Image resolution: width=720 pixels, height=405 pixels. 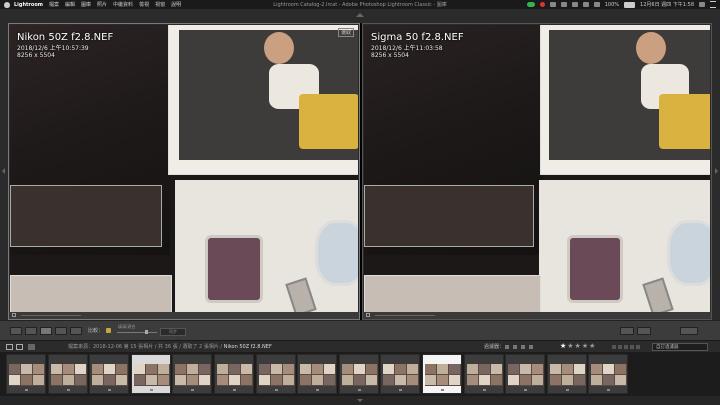 What do you see at coordinates (390, 55) in the screenshot?
I see `candidate-dimensions: 8256 x 5504` at bounding box center [390, 55].